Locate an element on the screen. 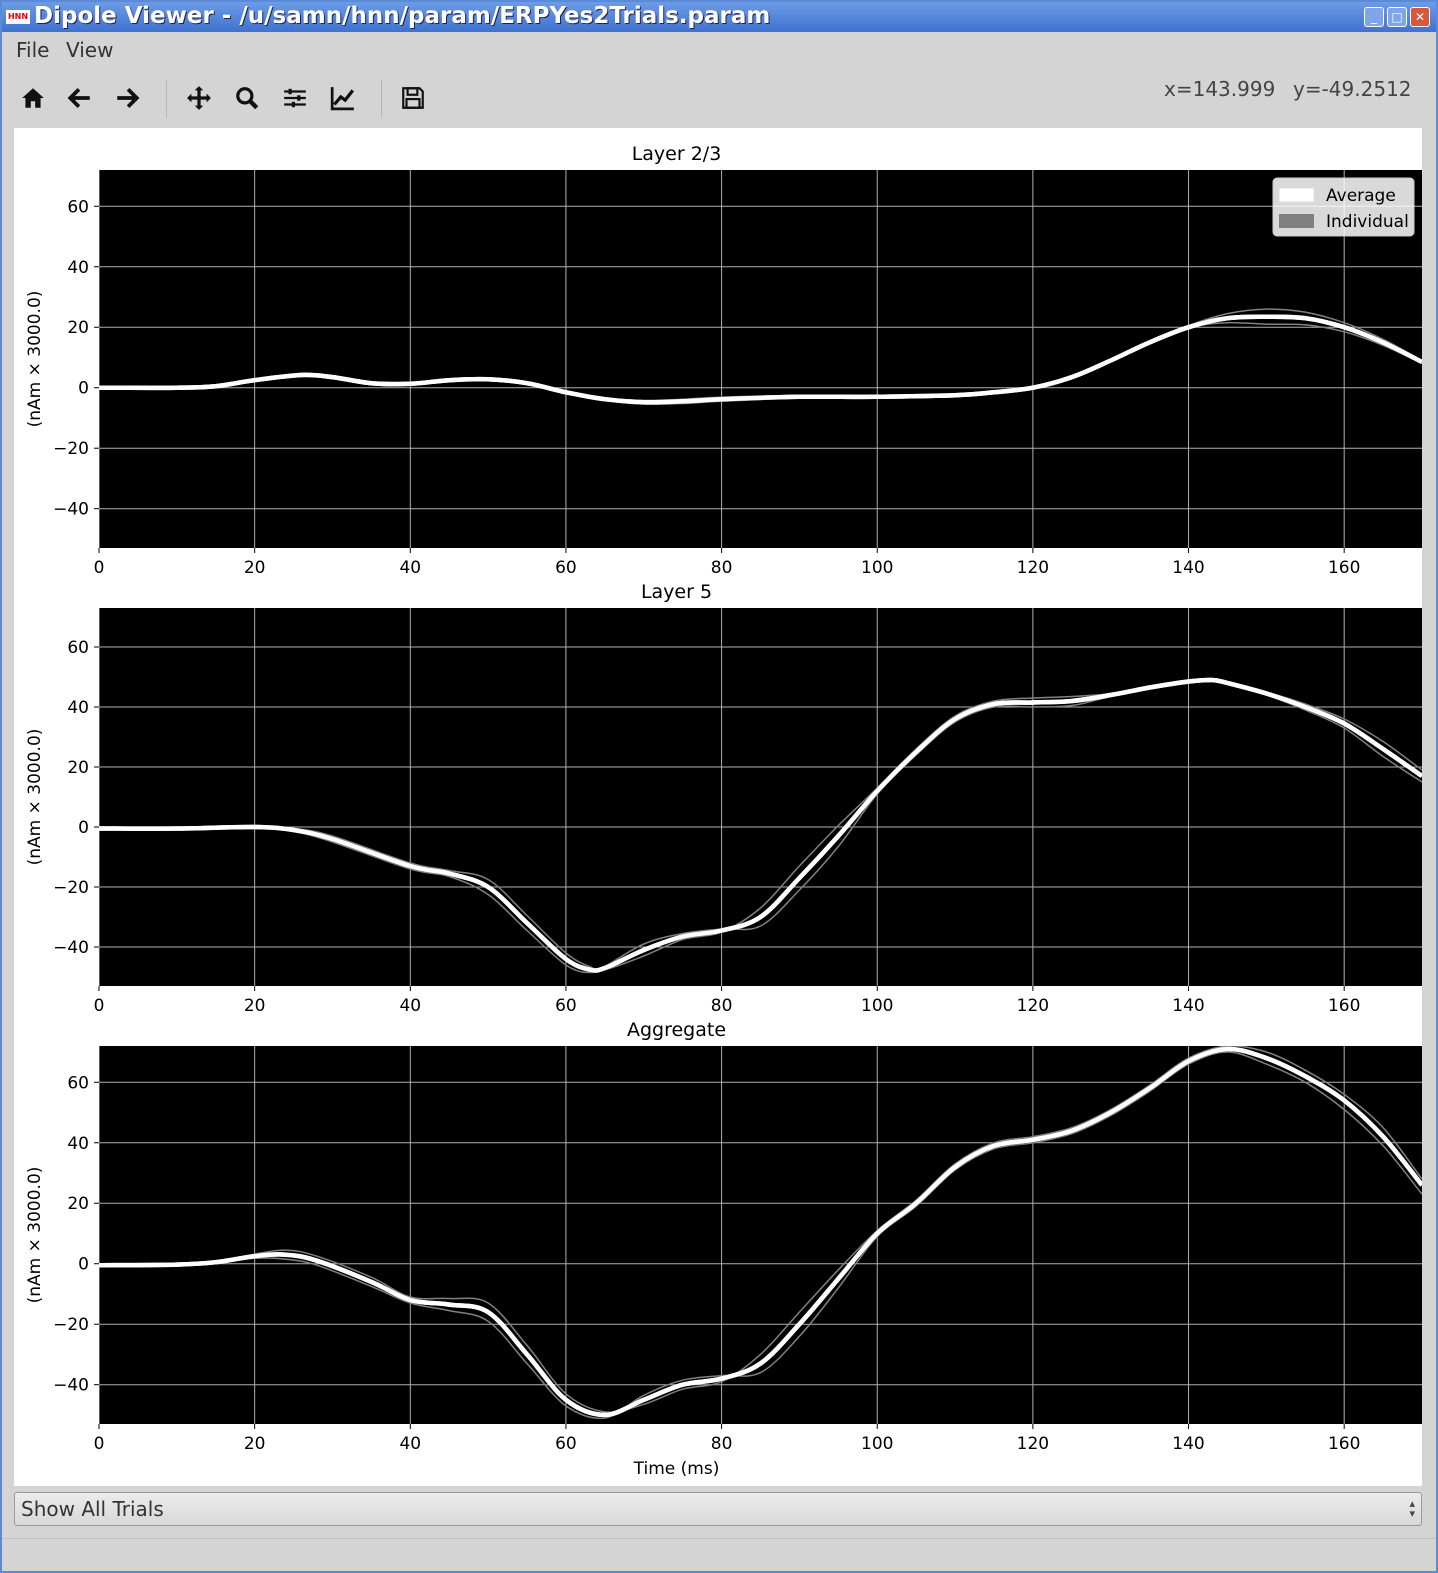  pan-button is located at coordinates (199, 98).